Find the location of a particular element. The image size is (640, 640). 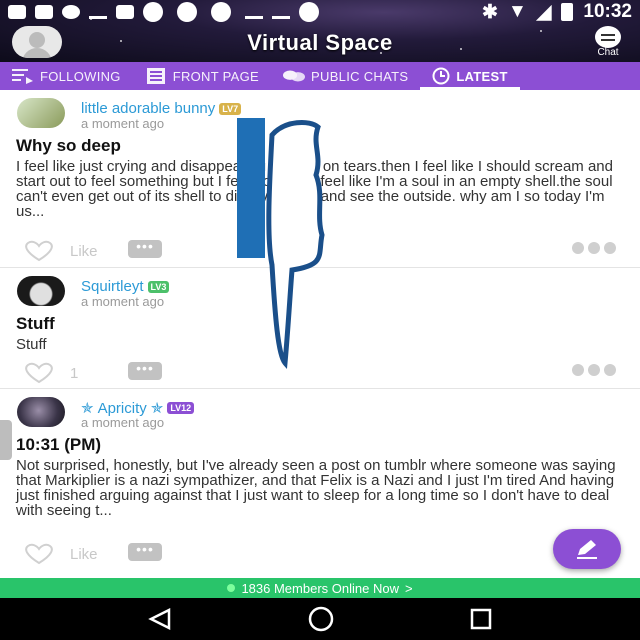

tab-bar: FOLLOWING FRONT PAGE PUBLIC CHATS LATEST is located at coordinates (320, 76).